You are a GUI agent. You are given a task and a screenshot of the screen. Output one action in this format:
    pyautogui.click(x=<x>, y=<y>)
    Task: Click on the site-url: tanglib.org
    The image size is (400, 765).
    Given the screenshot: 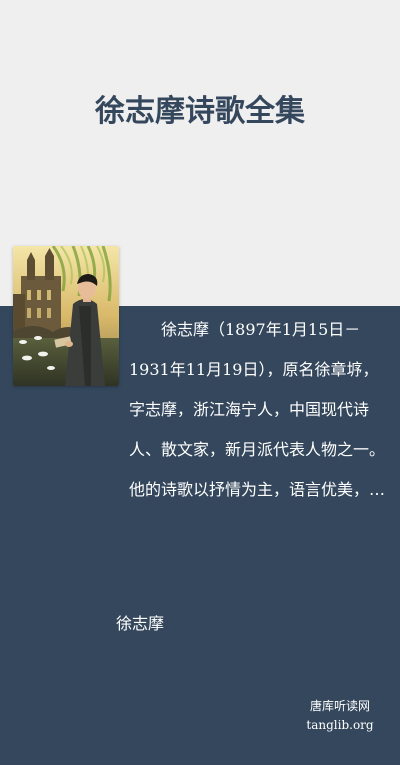 What is the action you would take?
    pyautogui.click(x=340, y=725)
    